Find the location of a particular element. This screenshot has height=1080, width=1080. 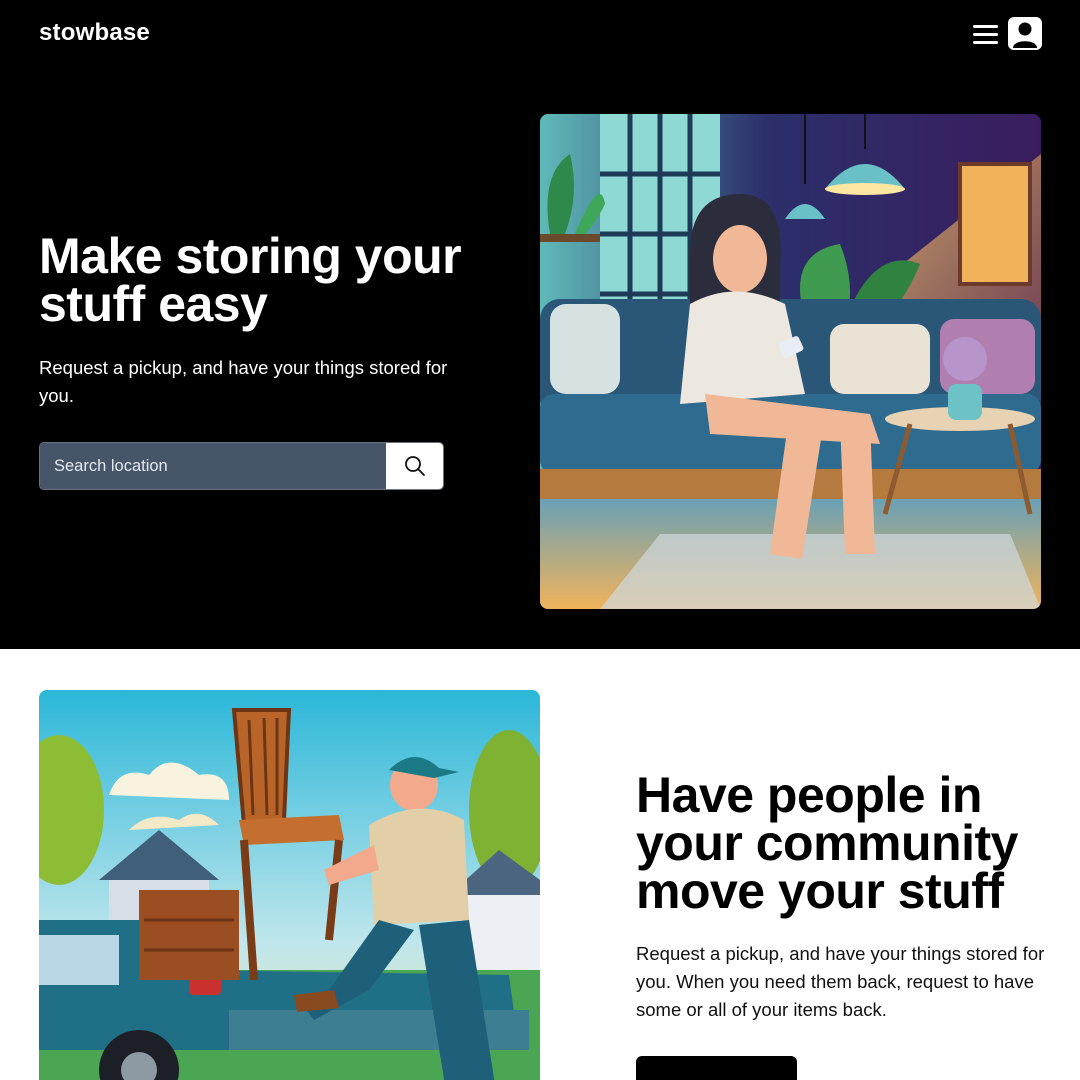

user-account-icon is located at coordinates (1025, 33).